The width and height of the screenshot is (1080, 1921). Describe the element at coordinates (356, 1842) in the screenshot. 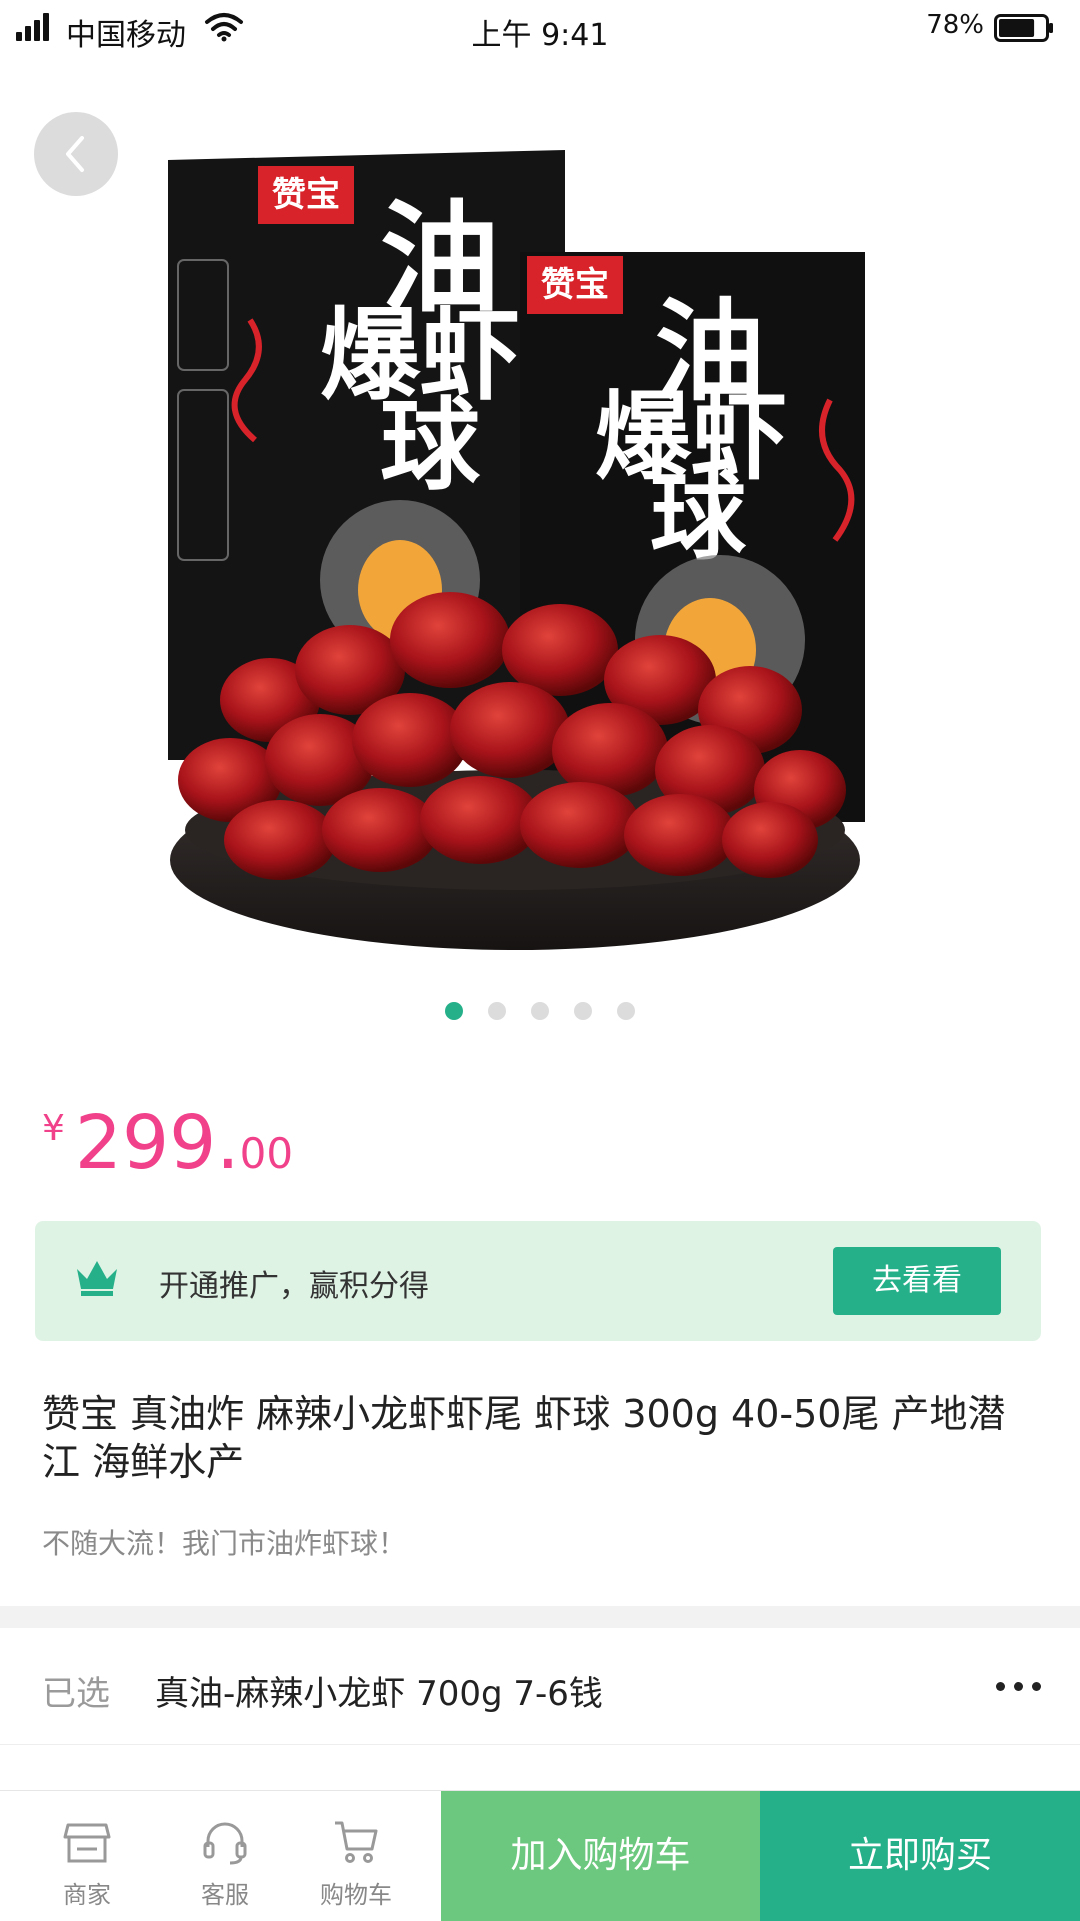

I see `cart-icon` at that location.